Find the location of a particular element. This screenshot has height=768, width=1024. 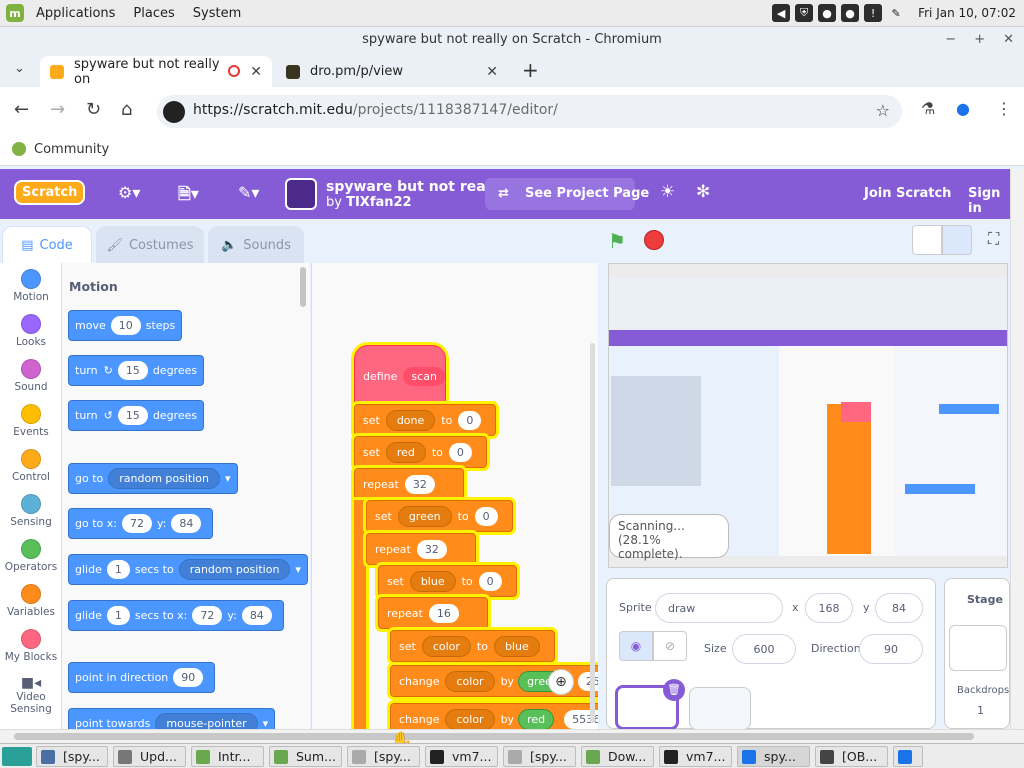

set-done-block: set done to 0 is located at coordinates (425, 420).